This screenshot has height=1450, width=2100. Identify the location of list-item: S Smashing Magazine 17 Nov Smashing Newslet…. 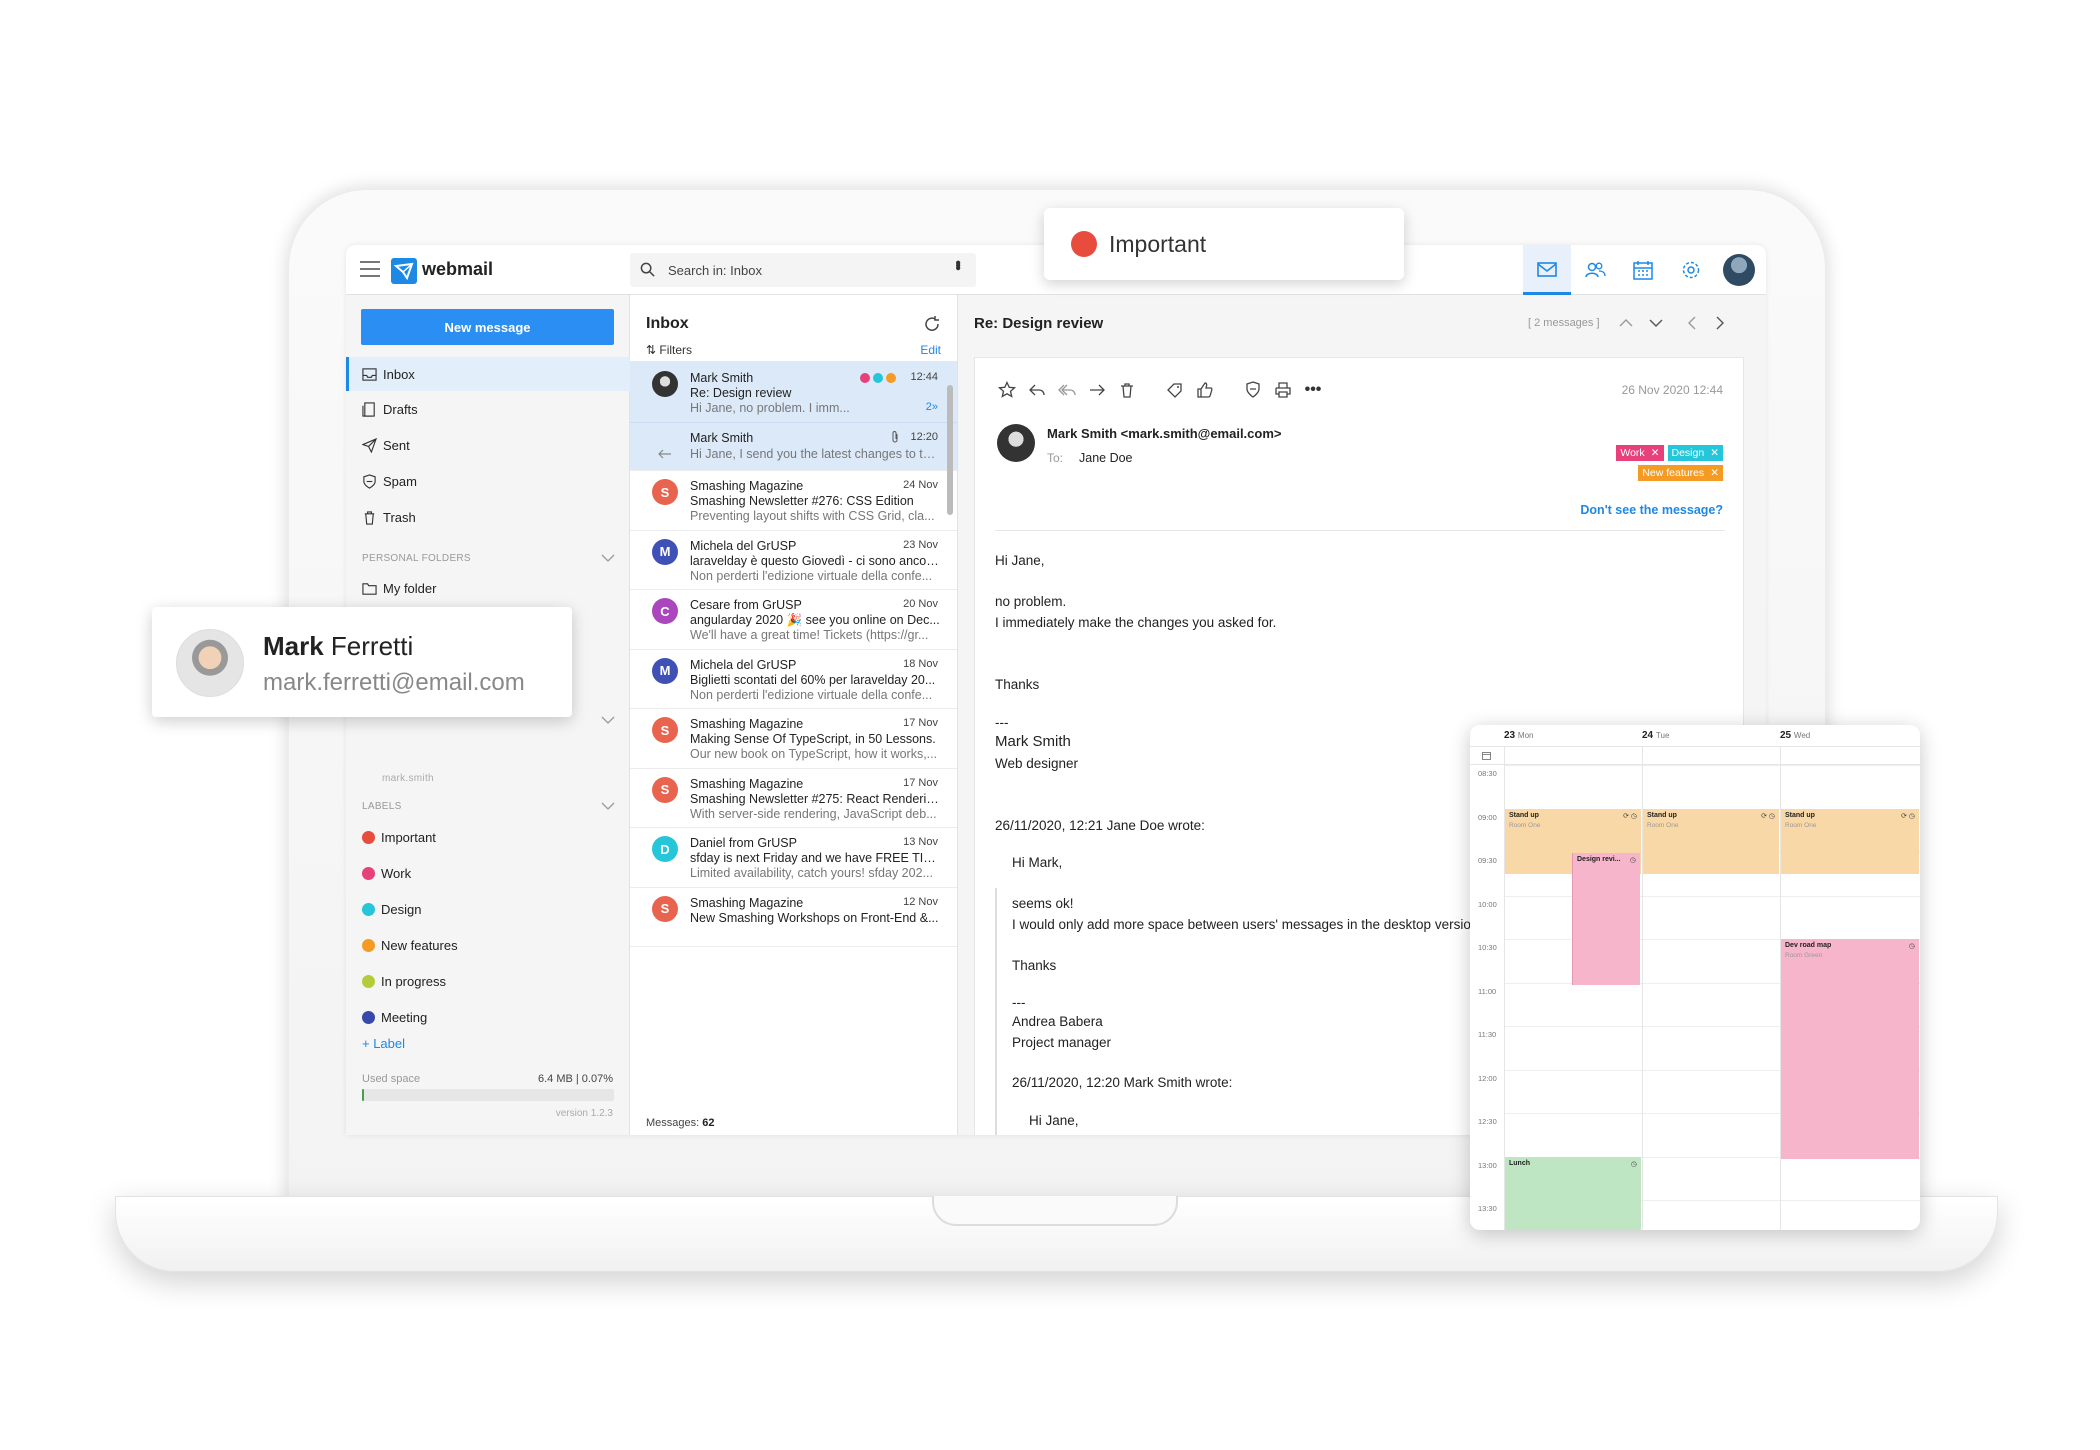
(793, 798).